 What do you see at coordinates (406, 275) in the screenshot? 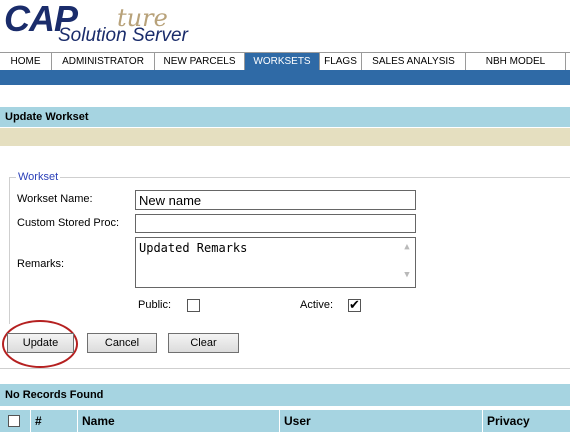
I see `scroll-down-icon: ▼` at bounding box center [406, 275].